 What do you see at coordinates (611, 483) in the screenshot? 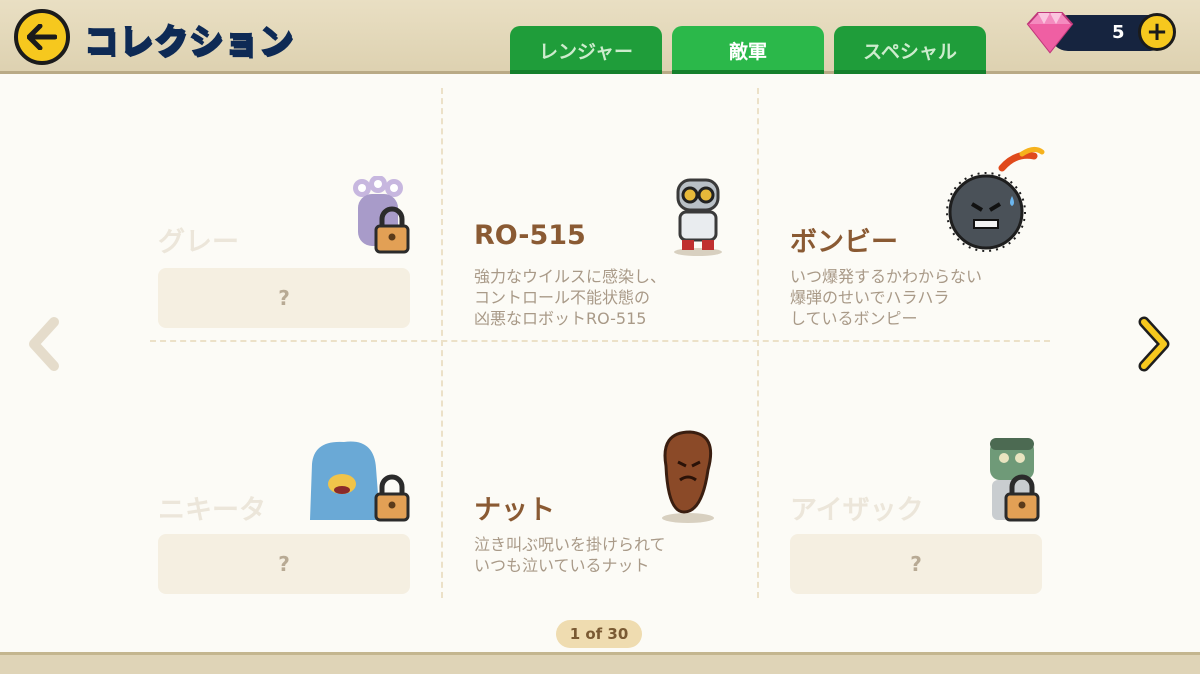
I see `collection-card-nut: ナット 泣き叫ぶ呪いを掛けられて いつも泣いているナット` at bounding box center [611, 483].